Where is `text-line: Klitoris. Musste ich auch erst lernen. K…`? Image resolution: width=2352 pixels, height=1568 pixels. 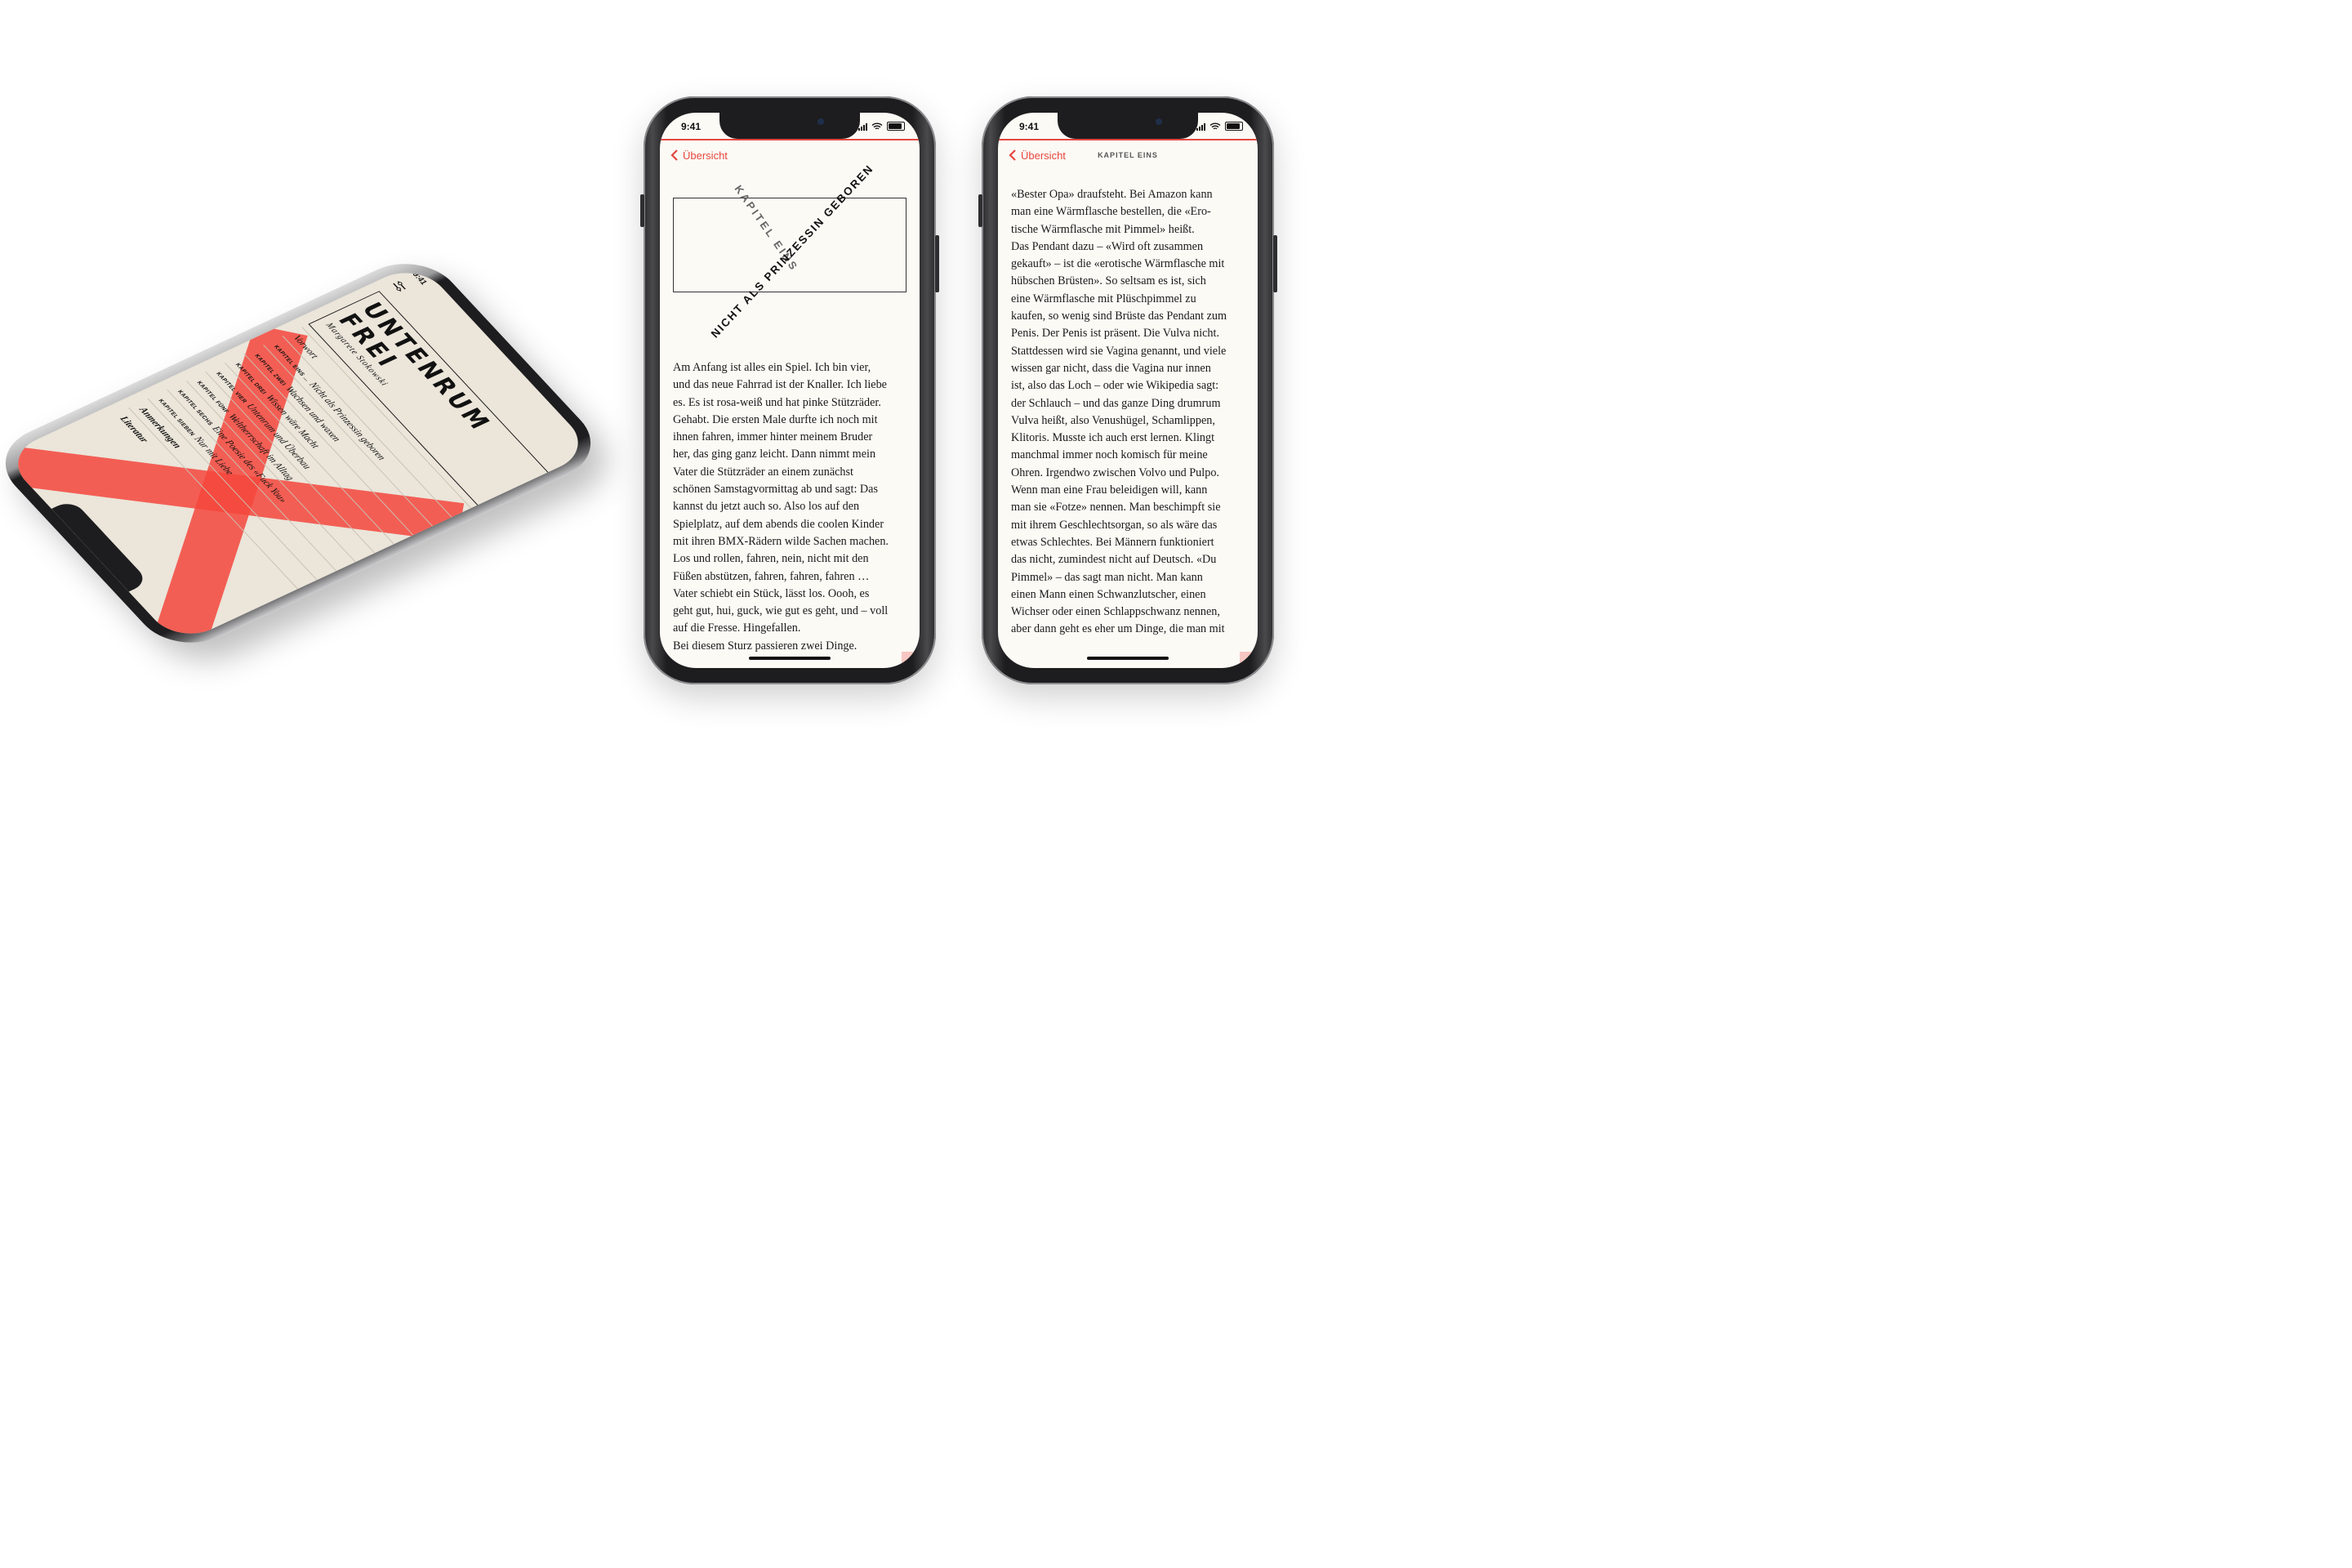 text-line: Klitoris. Musste ich auch erst lernen. K… is located at coordinates (1113, 438).